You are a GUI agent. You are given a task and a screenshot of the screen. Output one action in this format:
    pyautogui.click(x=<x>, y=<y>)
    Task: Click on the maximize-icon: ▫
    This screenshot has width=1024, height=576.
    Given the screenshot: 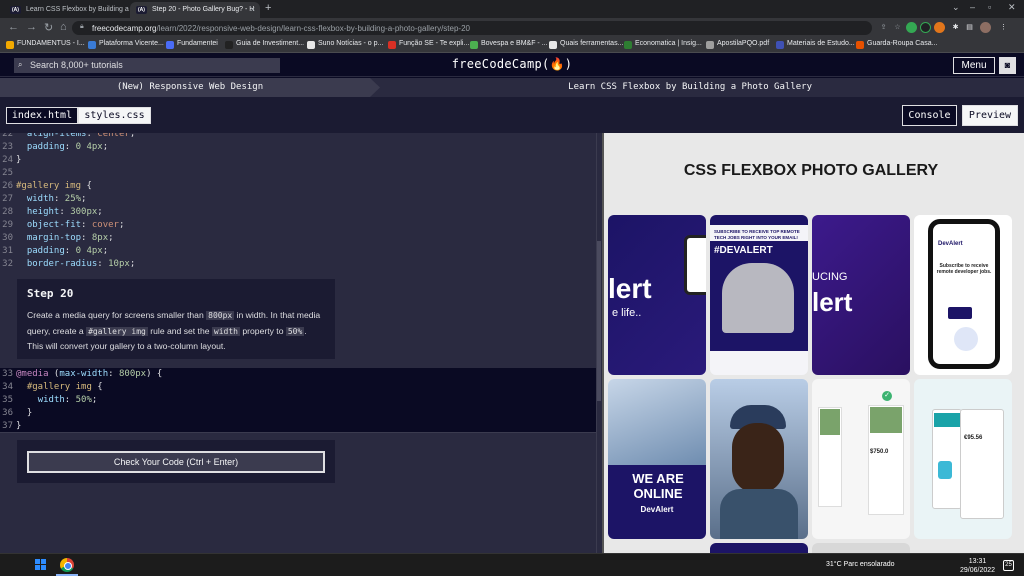 What is the action you would take?
    pyautogui.click(x=989, y=7)
    